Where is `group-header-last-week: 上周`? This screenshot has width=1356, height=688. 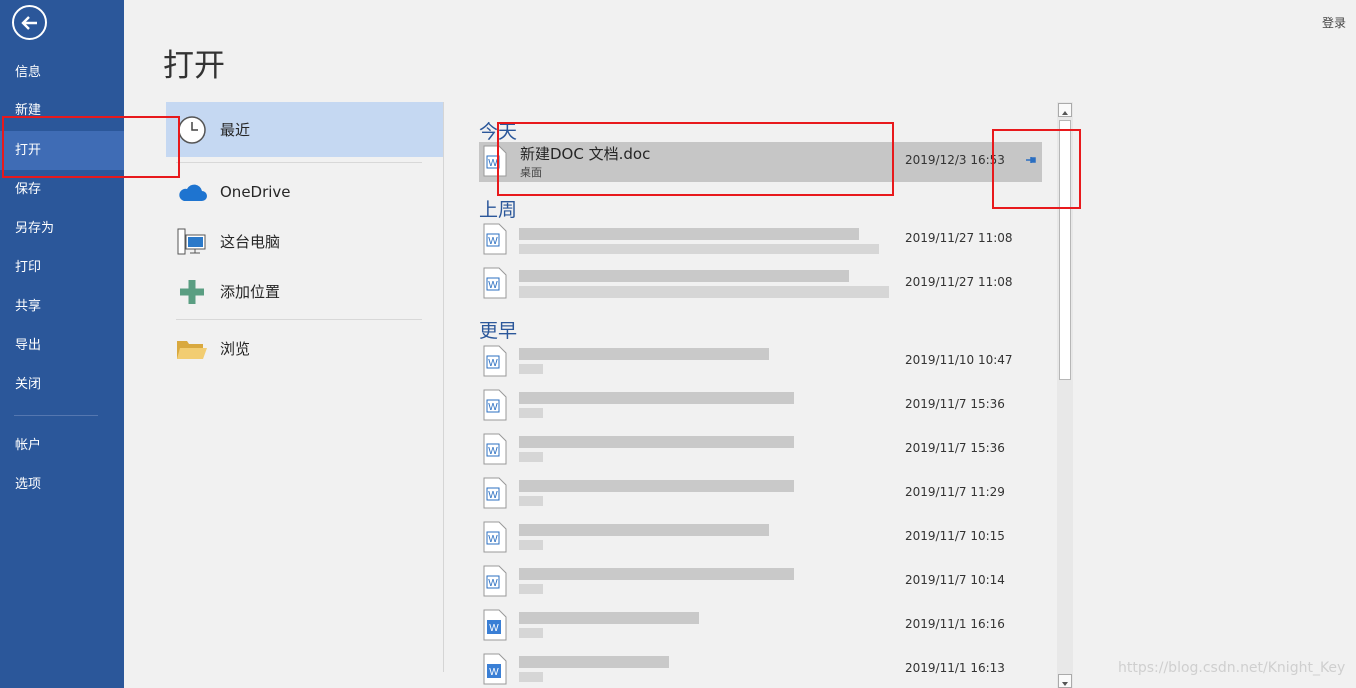
group-header-last-week: 上周 is located at coordinates (498, 210).